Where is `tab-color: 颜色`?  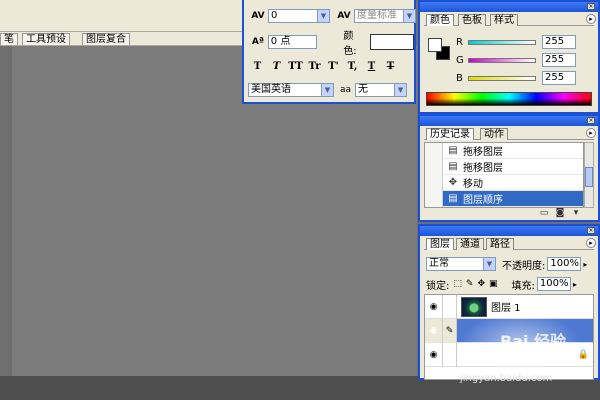
tab-color: 颜色 is located at coordinates (440, 20).